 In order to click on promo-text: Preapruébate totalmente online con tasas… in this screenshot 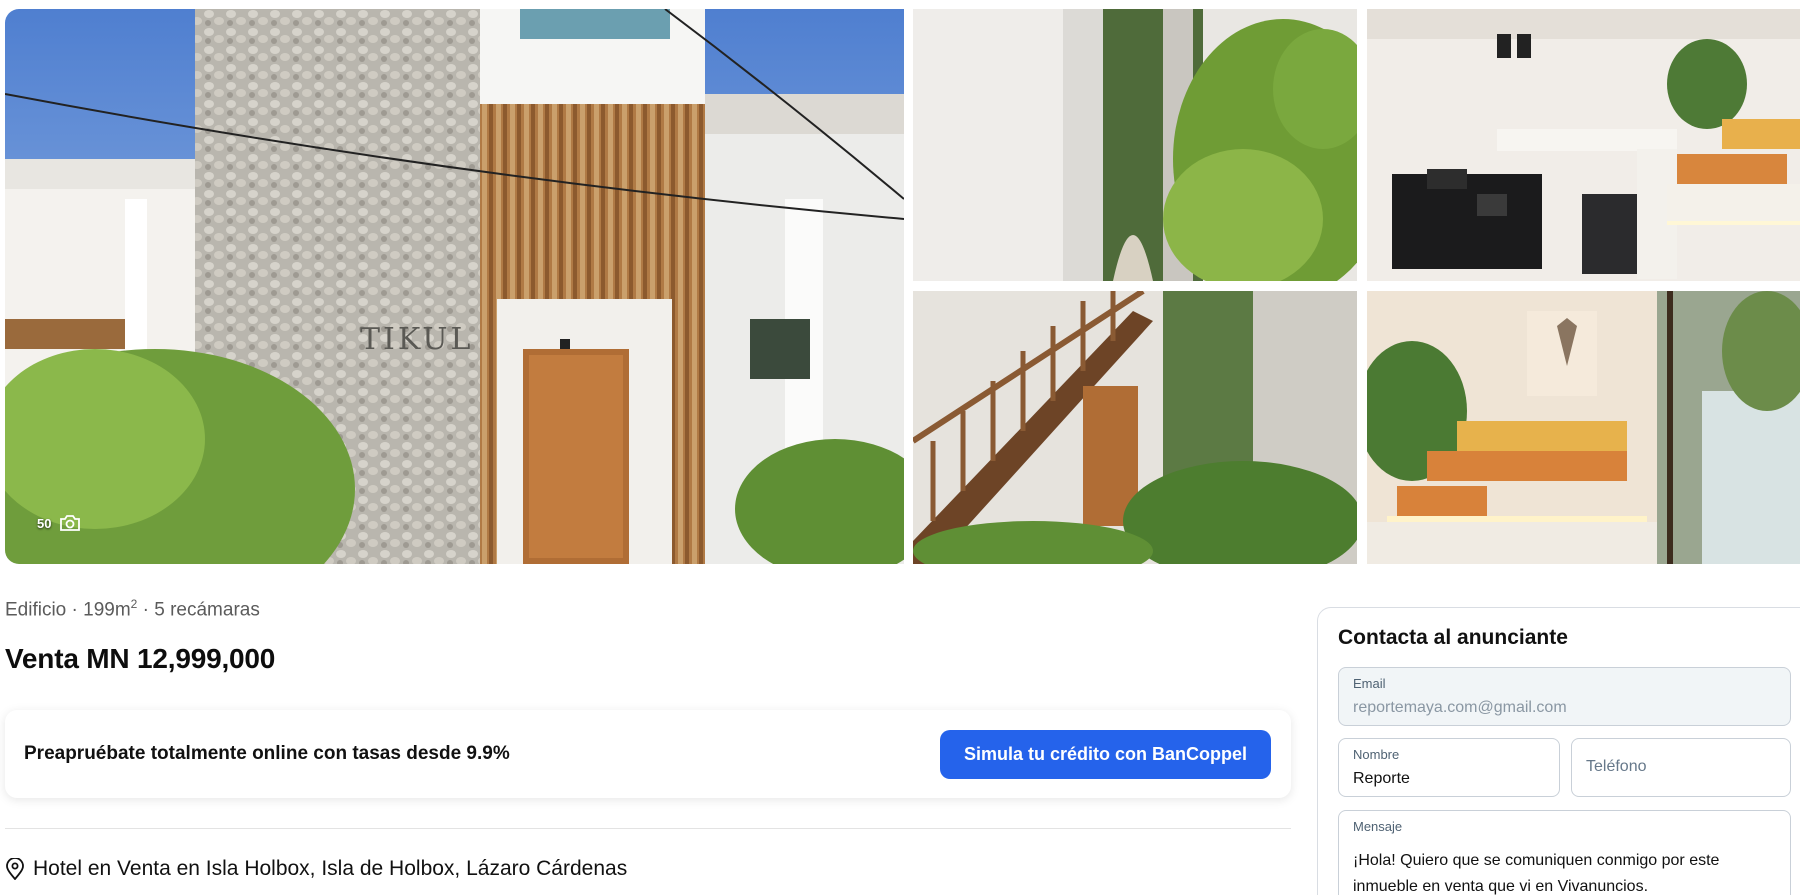, I will do `click(267, 753)`.